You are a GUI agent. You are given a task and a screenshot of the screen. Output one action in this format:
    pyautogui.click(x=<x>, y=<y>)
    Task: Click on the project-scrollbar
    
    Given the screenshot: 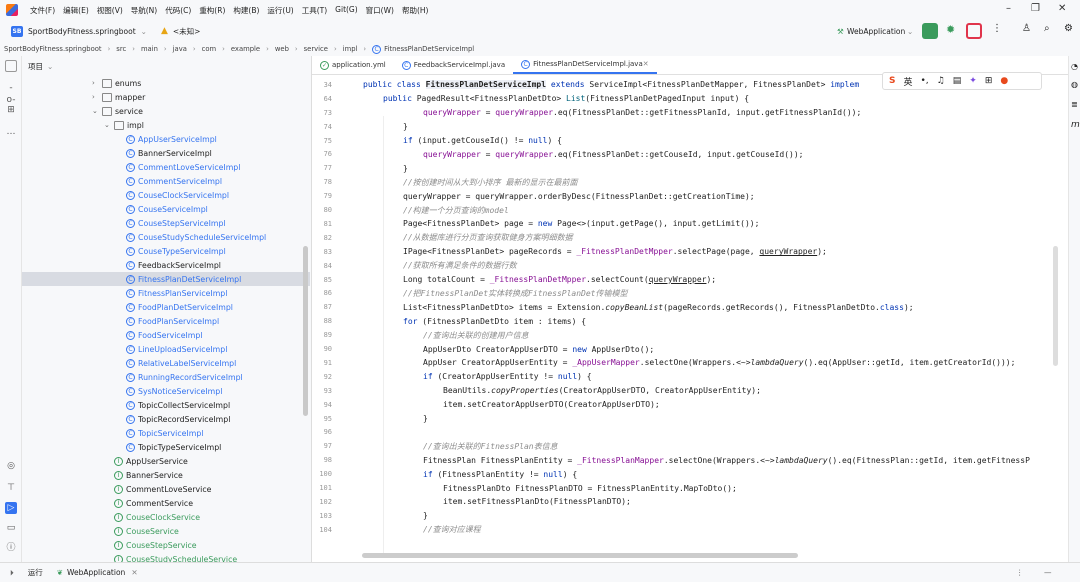 What is the action you would take?
    pyautogui.click(x=305, y=331)
    